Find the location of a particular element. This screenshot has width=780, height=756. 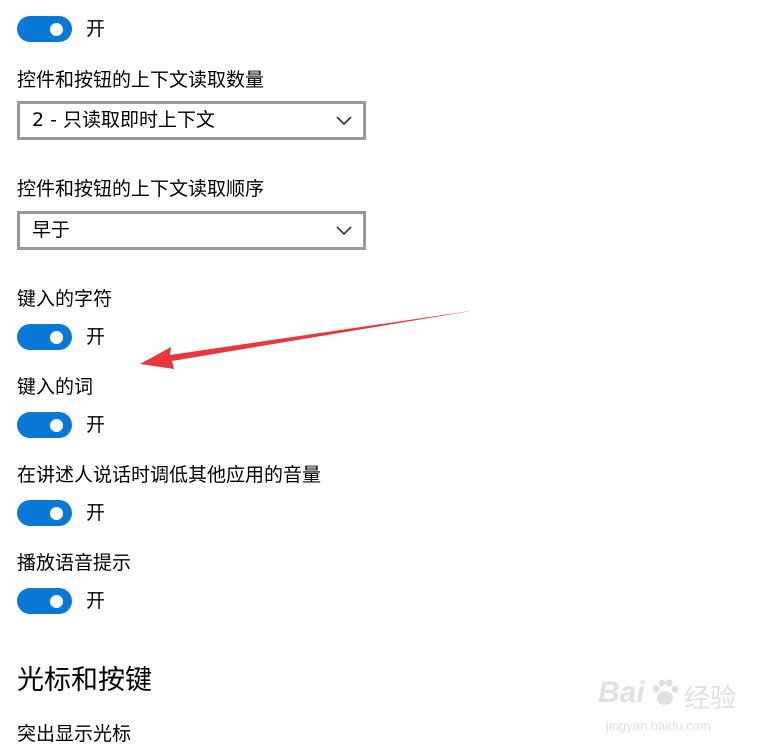

baidu-watermark: Bai 经验 jingyan.baidu.com is located at coordinates (686, 707).